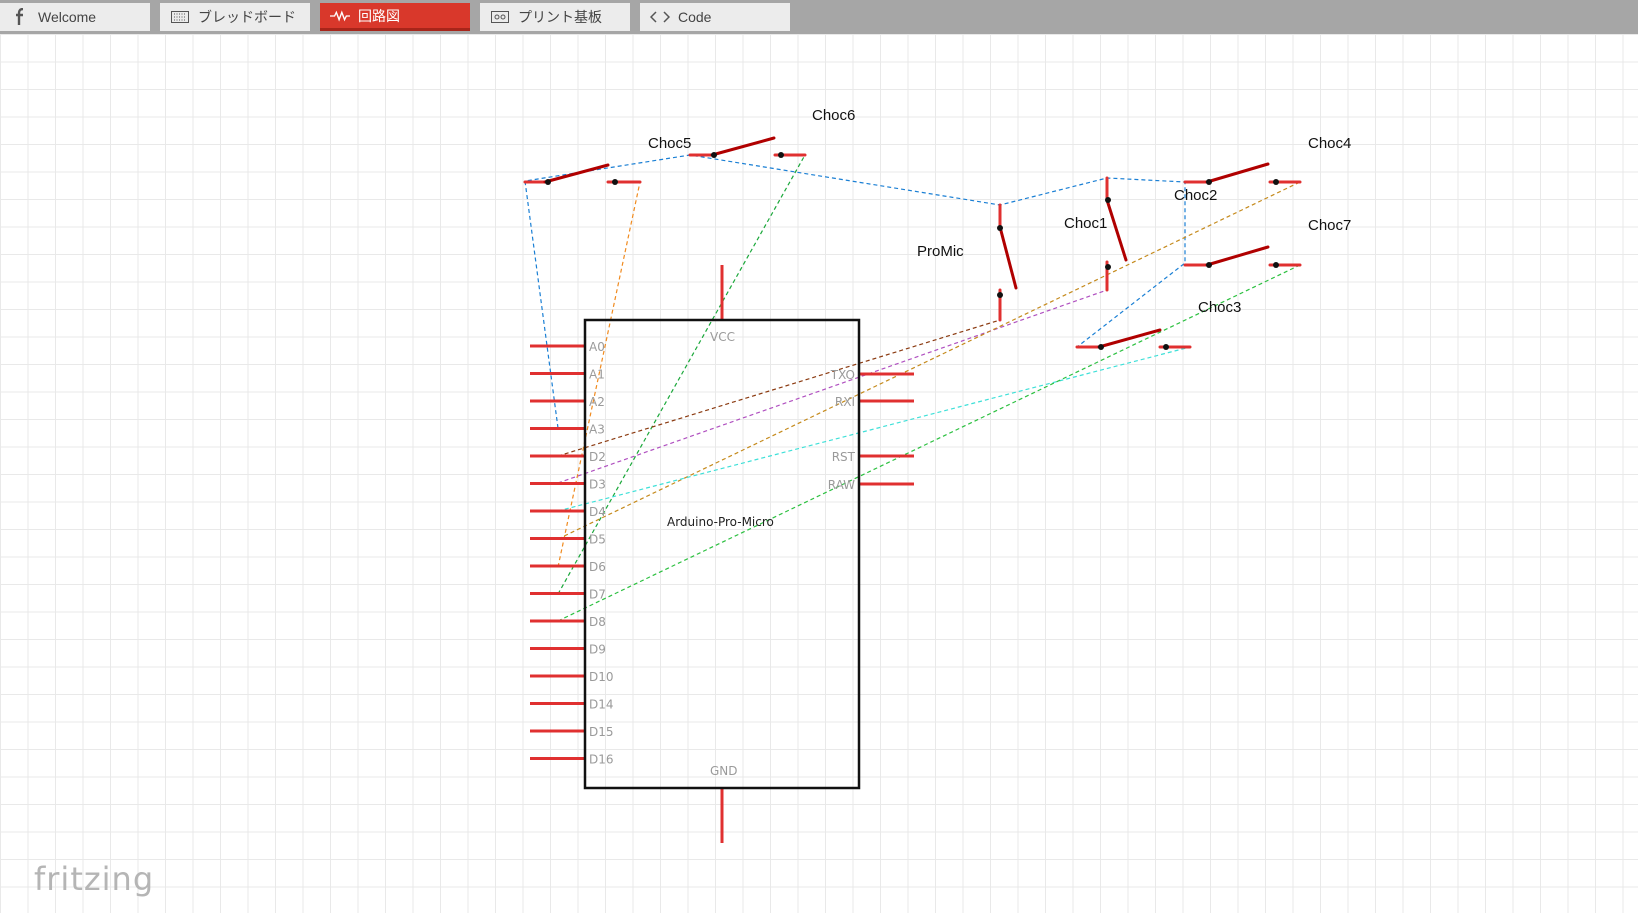  What do you see at coordinates (940, 251) in the screenshot?
I see `promic-label: ProMic` at bounding box center [940, 251].